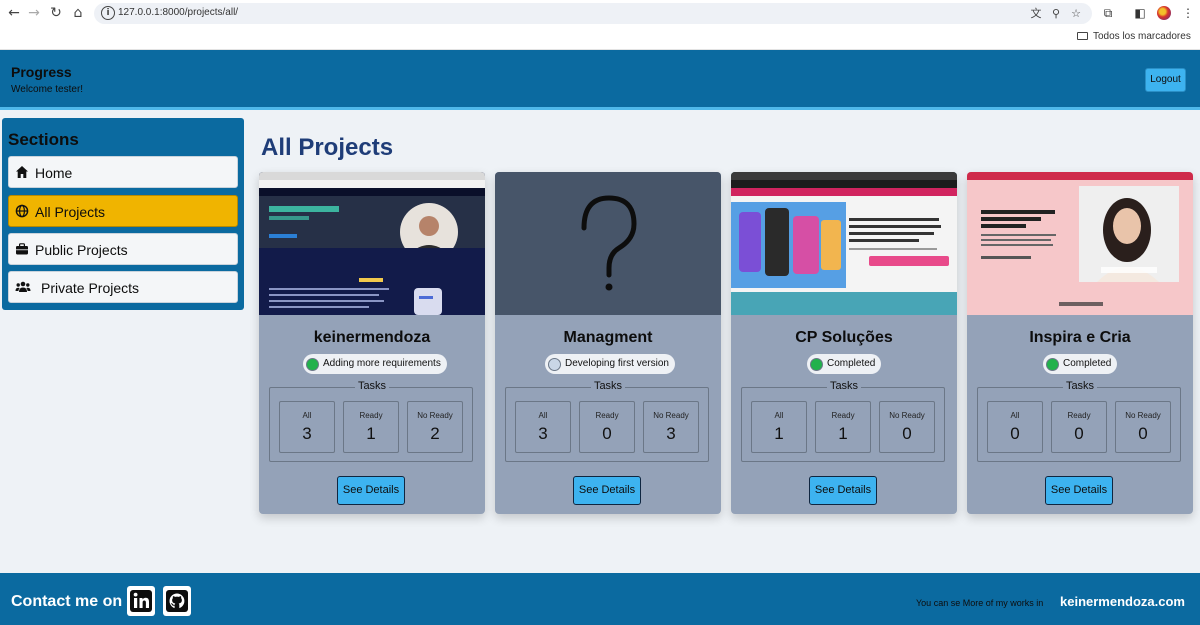  I want to click on task-count-all: All 0, so click(1015, 427).